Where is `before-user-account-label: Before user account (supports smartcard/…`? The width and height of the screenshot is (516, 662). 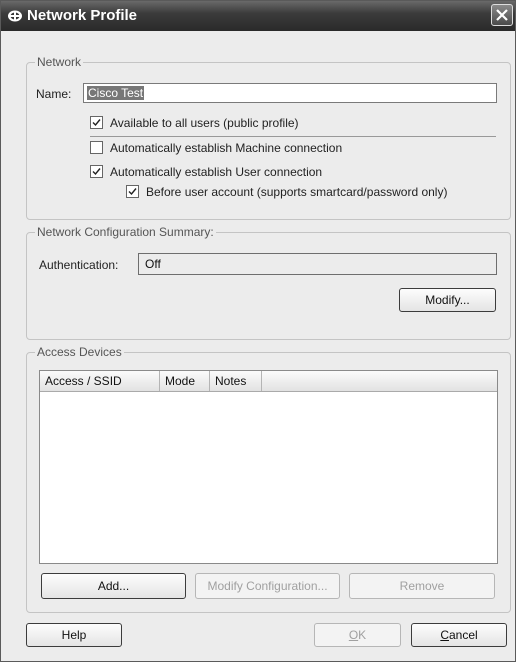
before-user-account-label: Before user account (supports smartcard/… is located at coordinates (297, 192).